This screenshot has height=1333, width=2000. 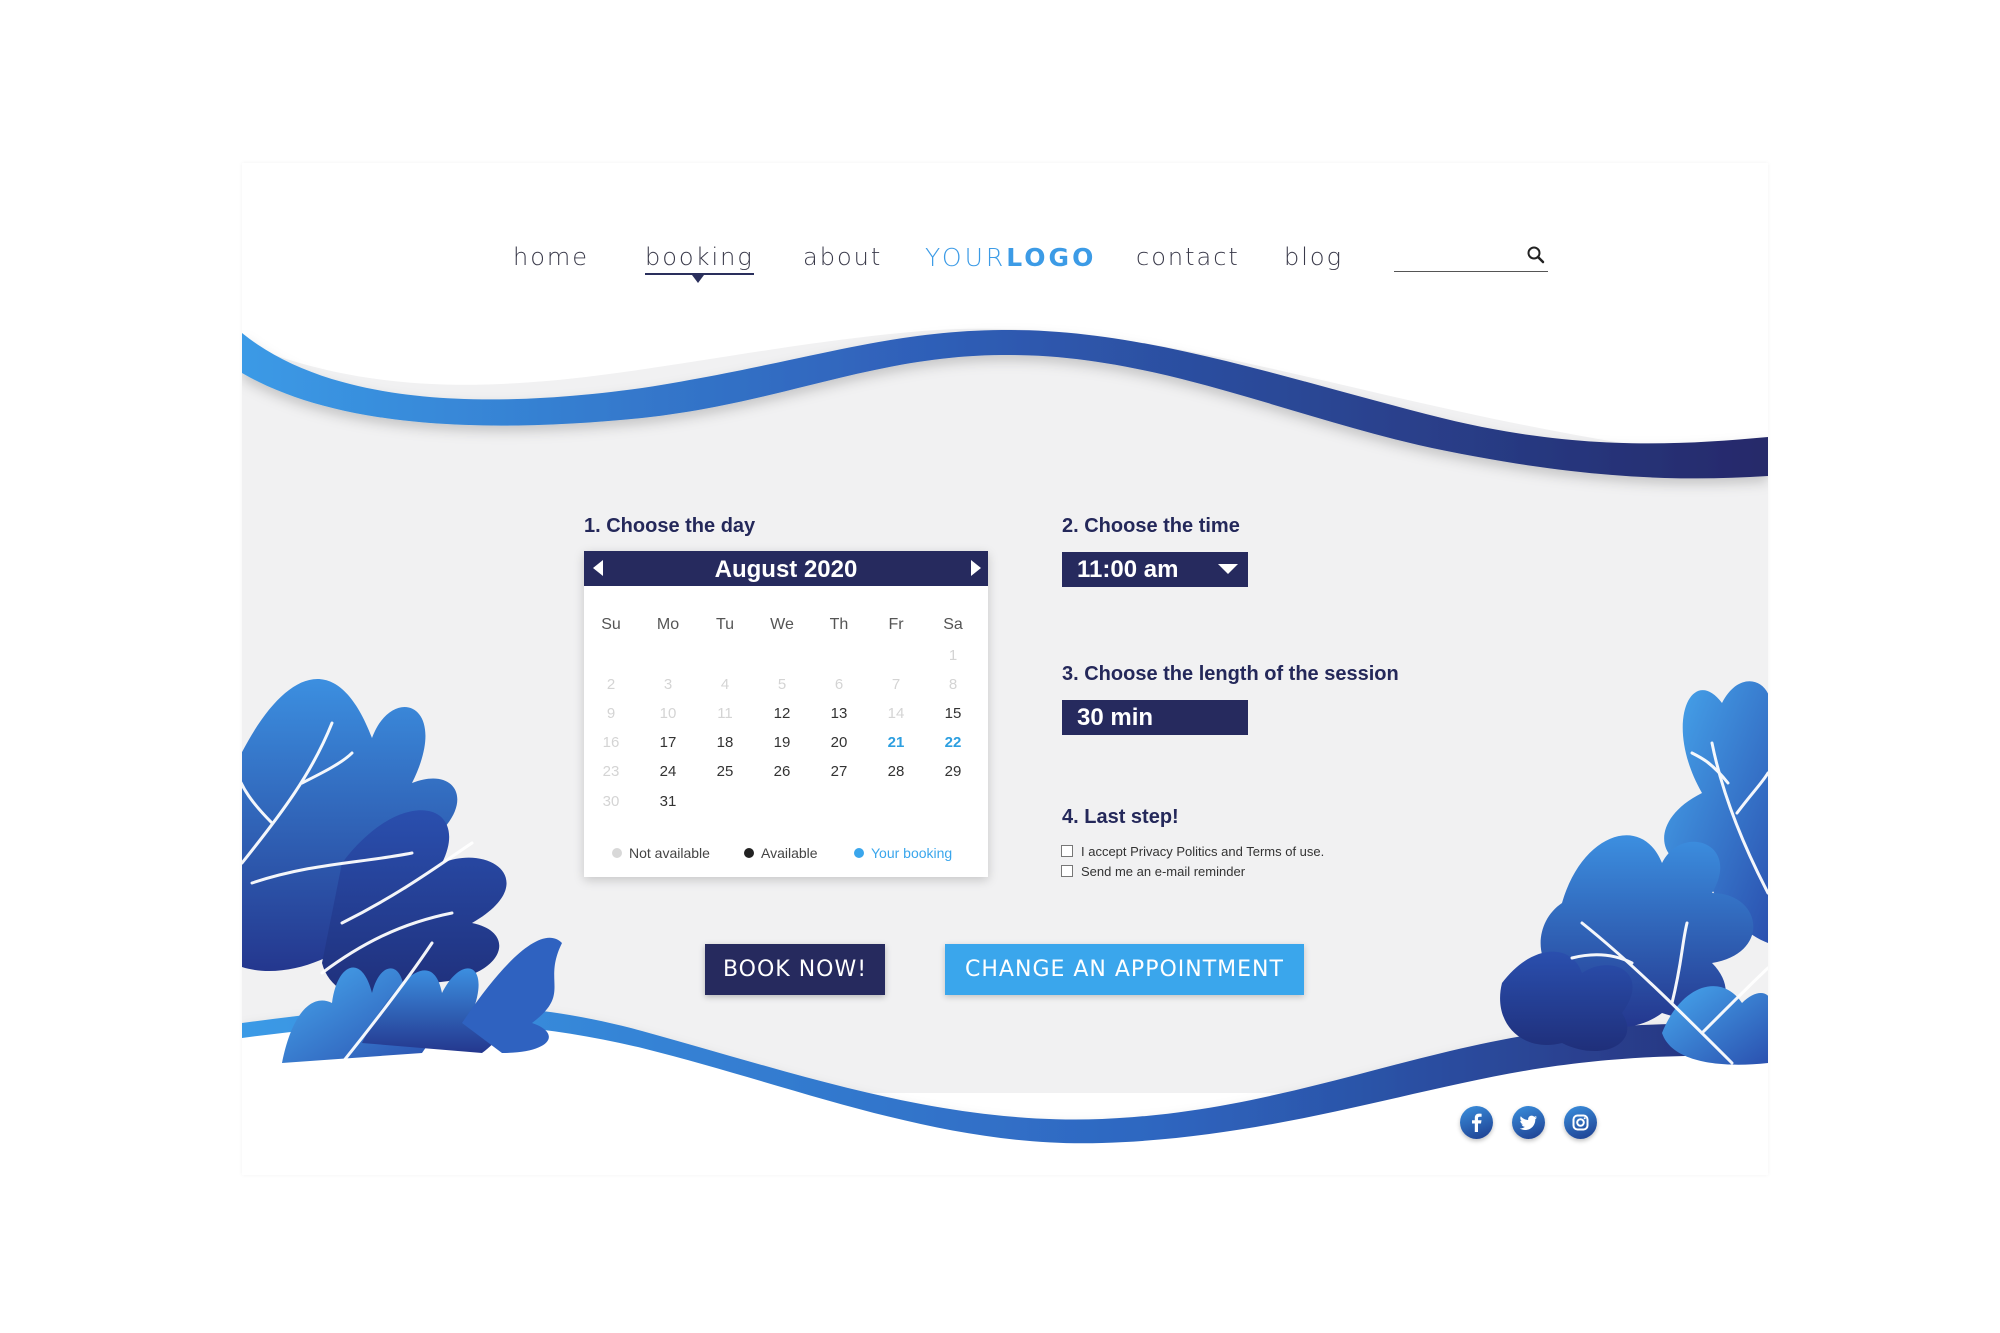 I want to click on weekday-header: Fr, so click(x=896, y=624).